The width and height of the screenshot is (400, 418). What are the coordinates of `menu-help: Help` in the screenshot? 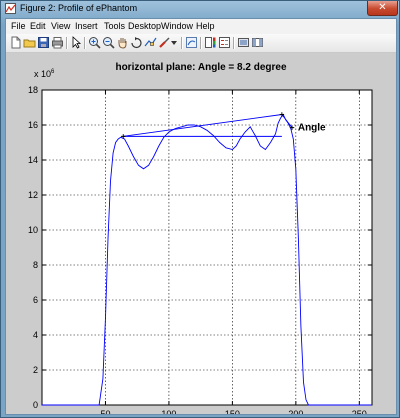 It's located at (205, 26).